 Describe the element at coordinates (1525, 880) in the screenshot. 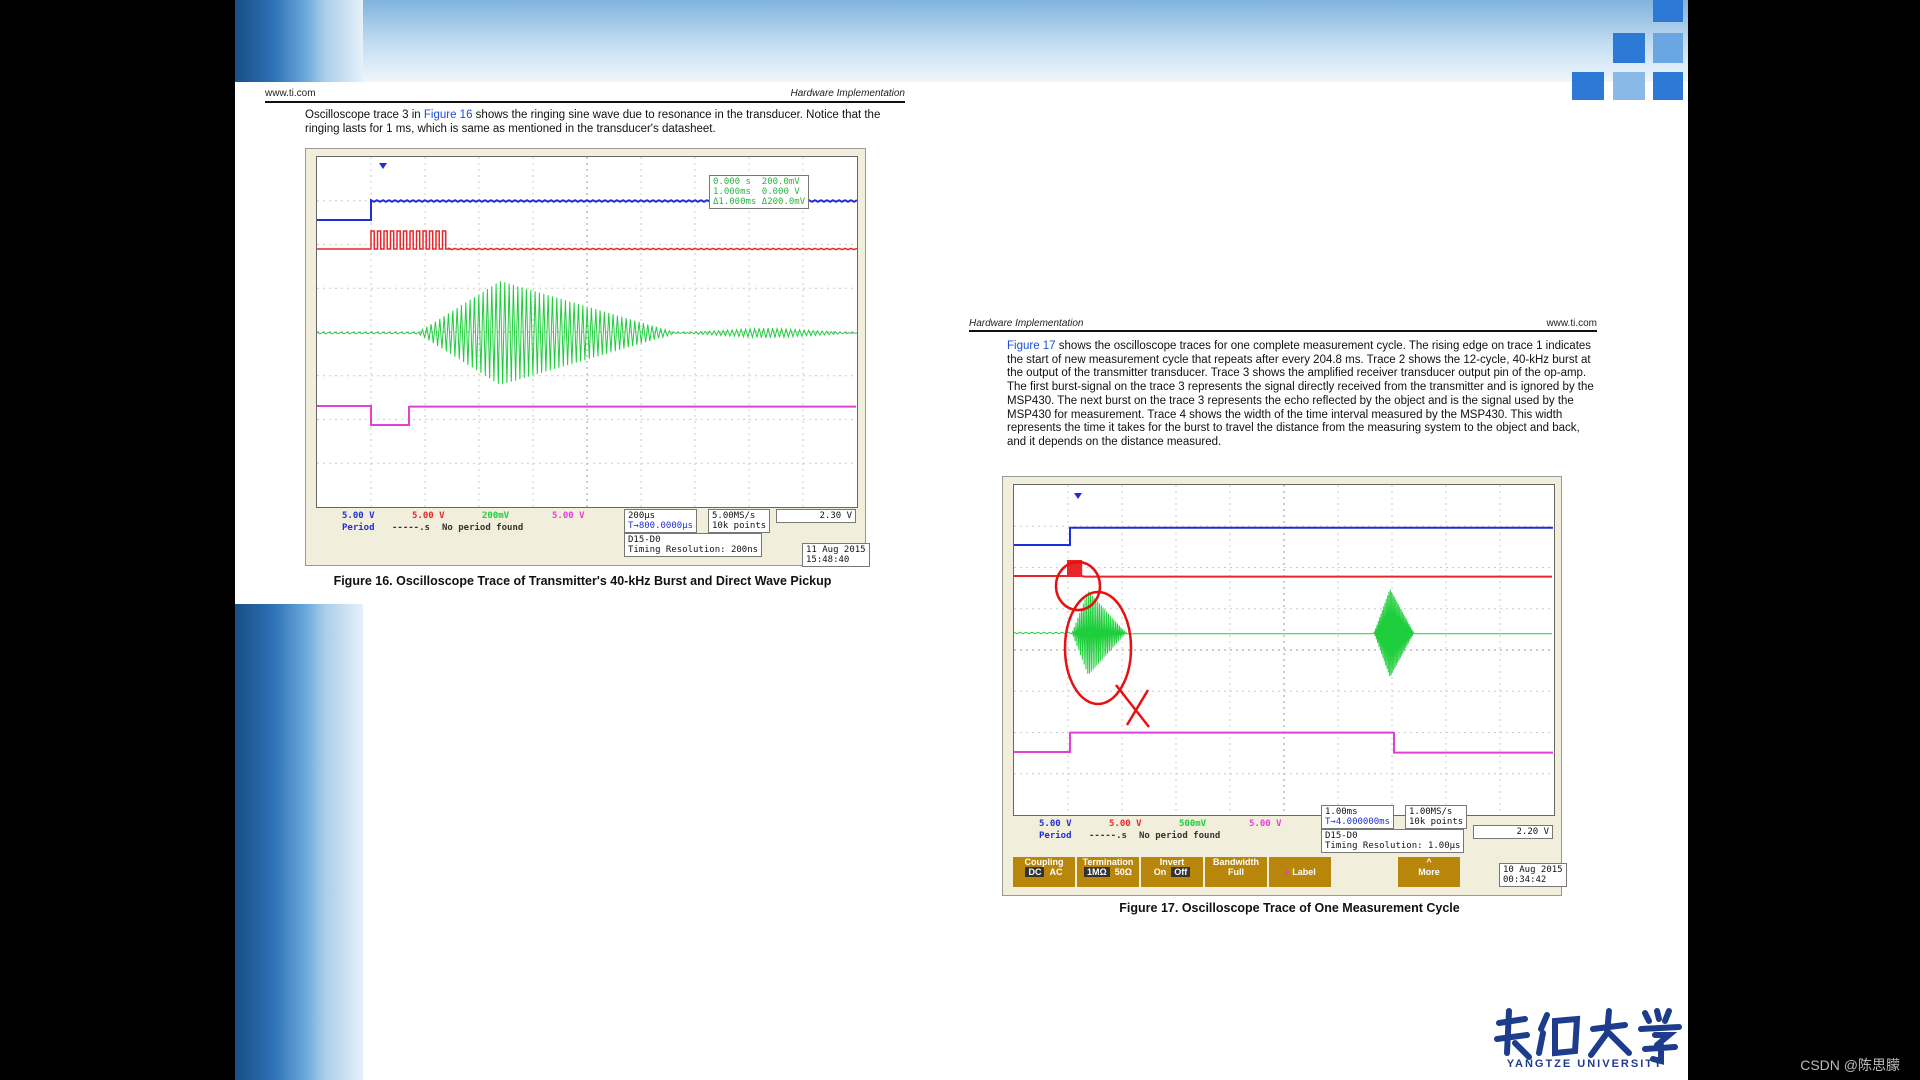

I see `scope2-time: 00:34:42` at that location.